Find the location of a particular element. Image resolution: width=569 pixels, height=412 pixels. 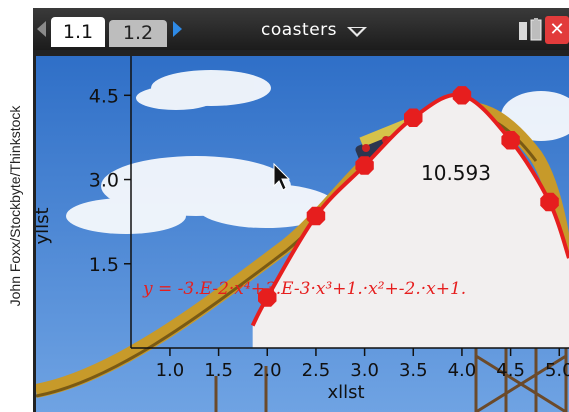

x-axis-label: xllst is located at coordinates (345, 392).